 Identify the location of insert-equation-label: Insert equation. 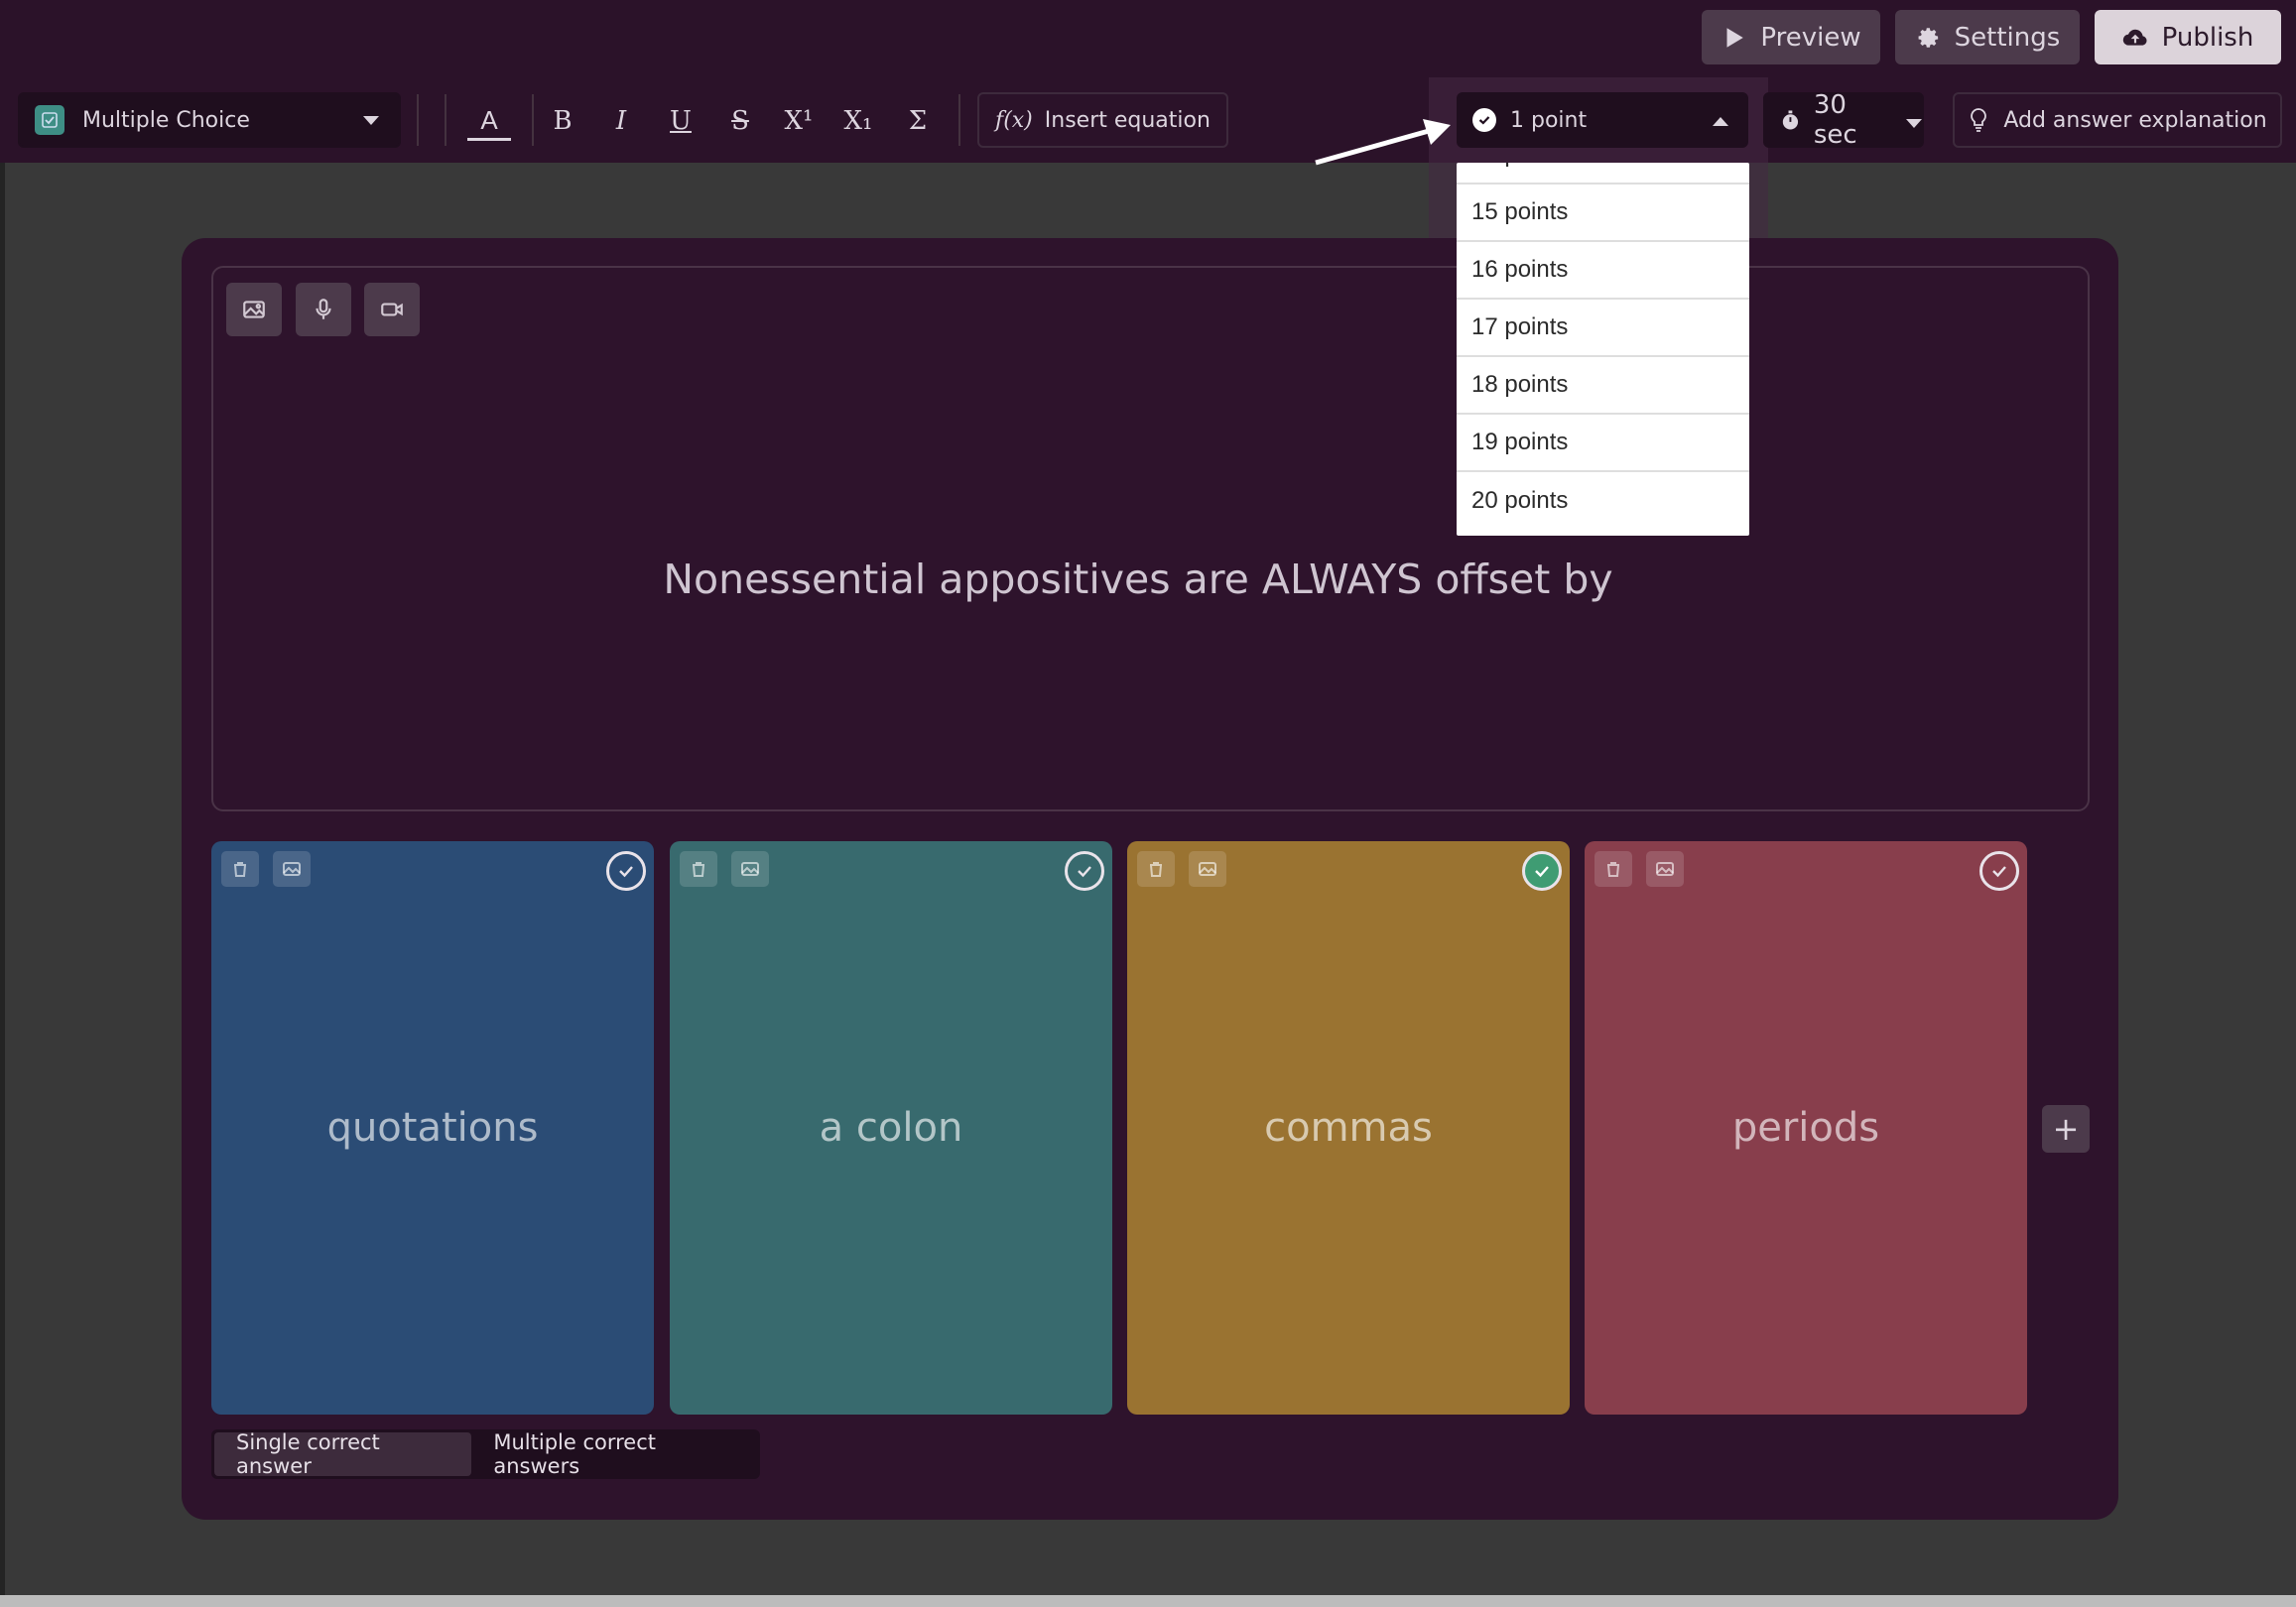
(1127, 120).